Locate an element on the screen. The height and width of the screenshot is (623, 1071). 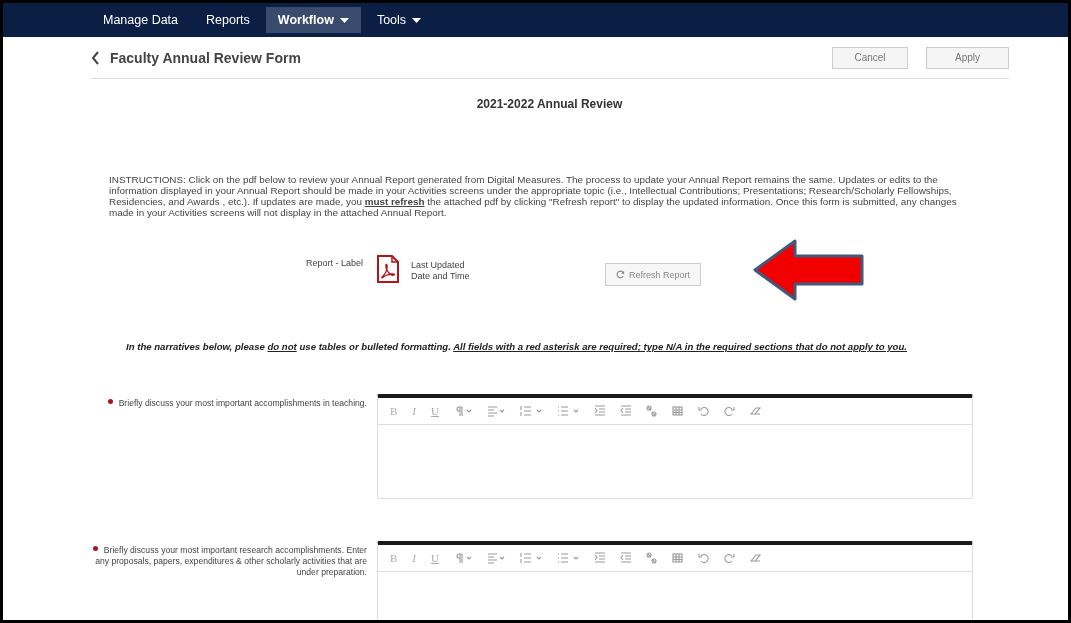
apply-button: Apply is located at coordinates (967, 57).